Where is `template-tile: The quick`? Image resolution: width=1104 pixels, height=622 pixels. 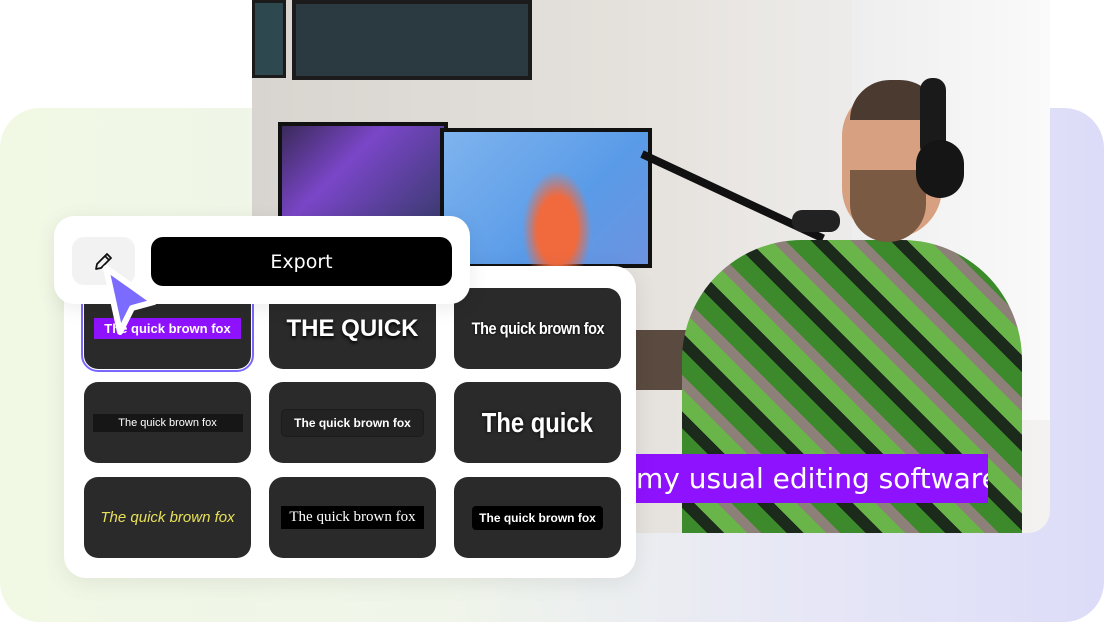 template-tile: The quick is located at coordinates (537, 422).